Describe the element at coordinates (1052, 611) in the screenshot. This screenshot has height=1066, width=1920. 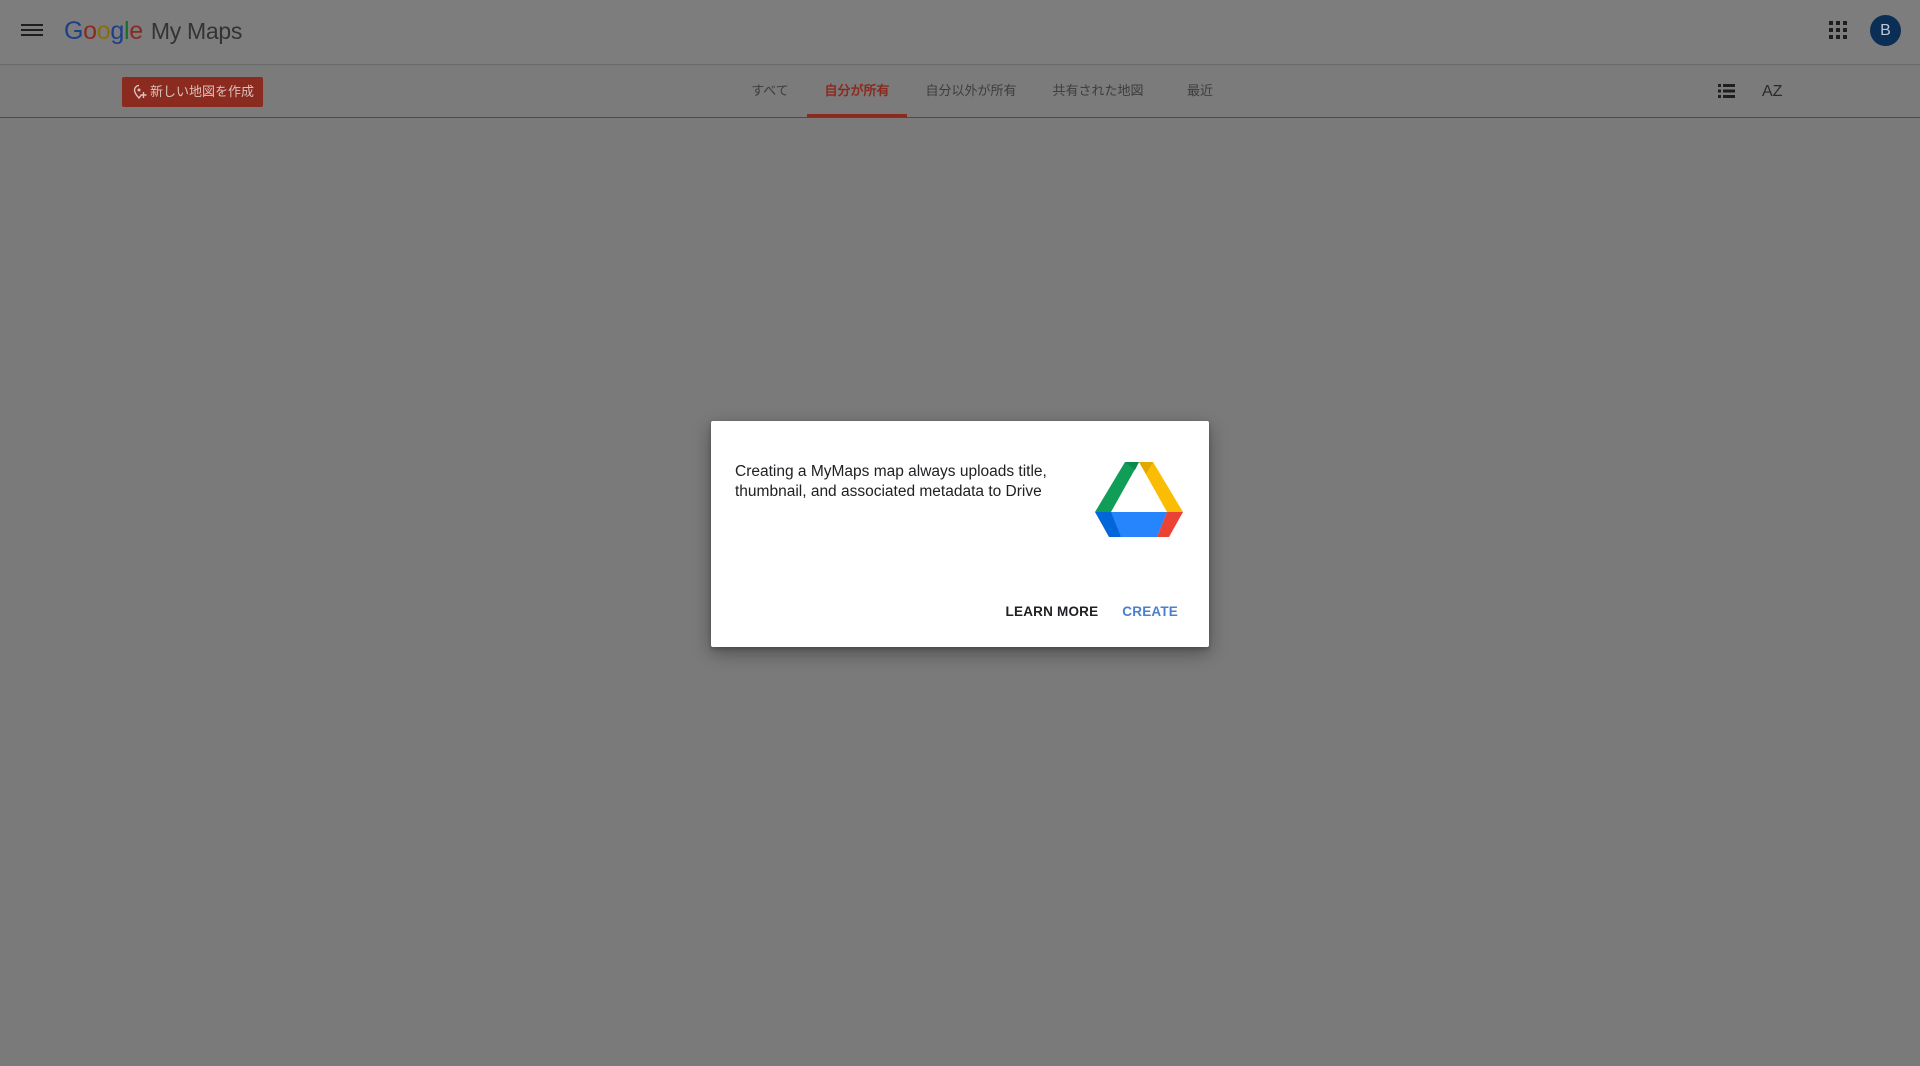
I see `learn-more-button: LEARN MORE` at that location.